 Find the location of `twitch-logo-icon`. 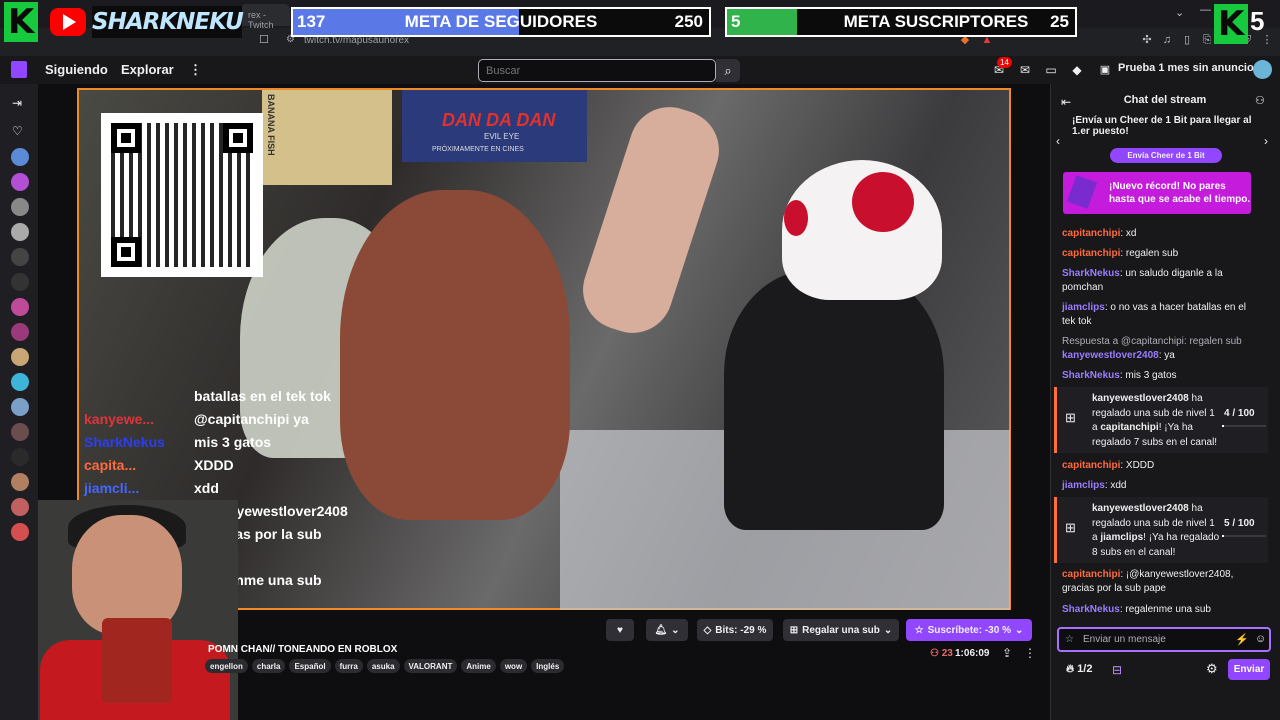

twitch-logo-icon is located at coordinates (19, 69).